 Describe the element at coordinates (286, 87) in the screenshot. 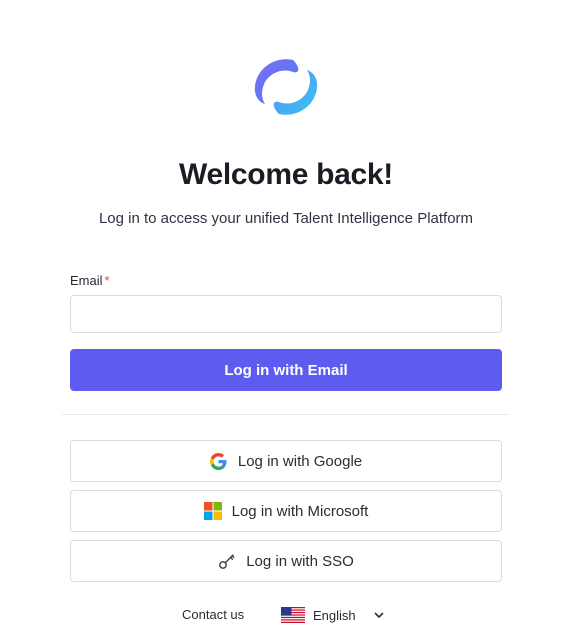

I see `brand-logo-icon` at that location.